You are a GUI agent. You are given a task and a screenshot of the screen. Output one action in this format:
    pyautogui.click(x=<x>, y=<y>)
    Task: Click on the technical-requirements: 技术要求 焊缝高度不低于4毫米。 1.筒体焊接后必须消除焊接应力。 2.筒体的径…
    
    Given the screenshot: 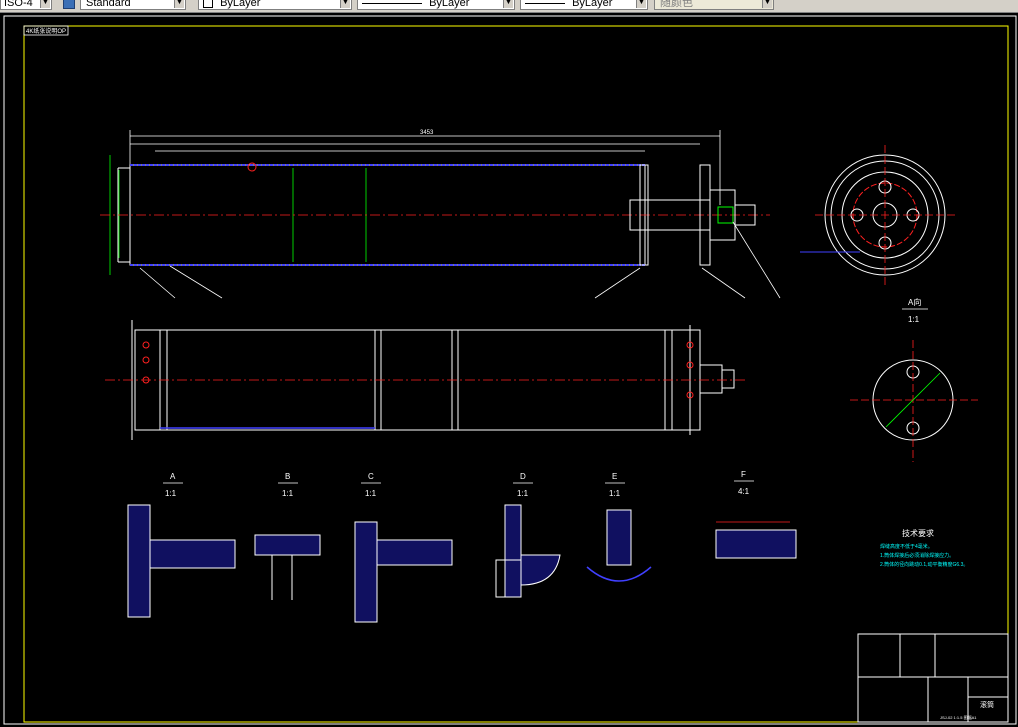 What is the action you would take?
    pyautogui.click(x=924, y=548)
    